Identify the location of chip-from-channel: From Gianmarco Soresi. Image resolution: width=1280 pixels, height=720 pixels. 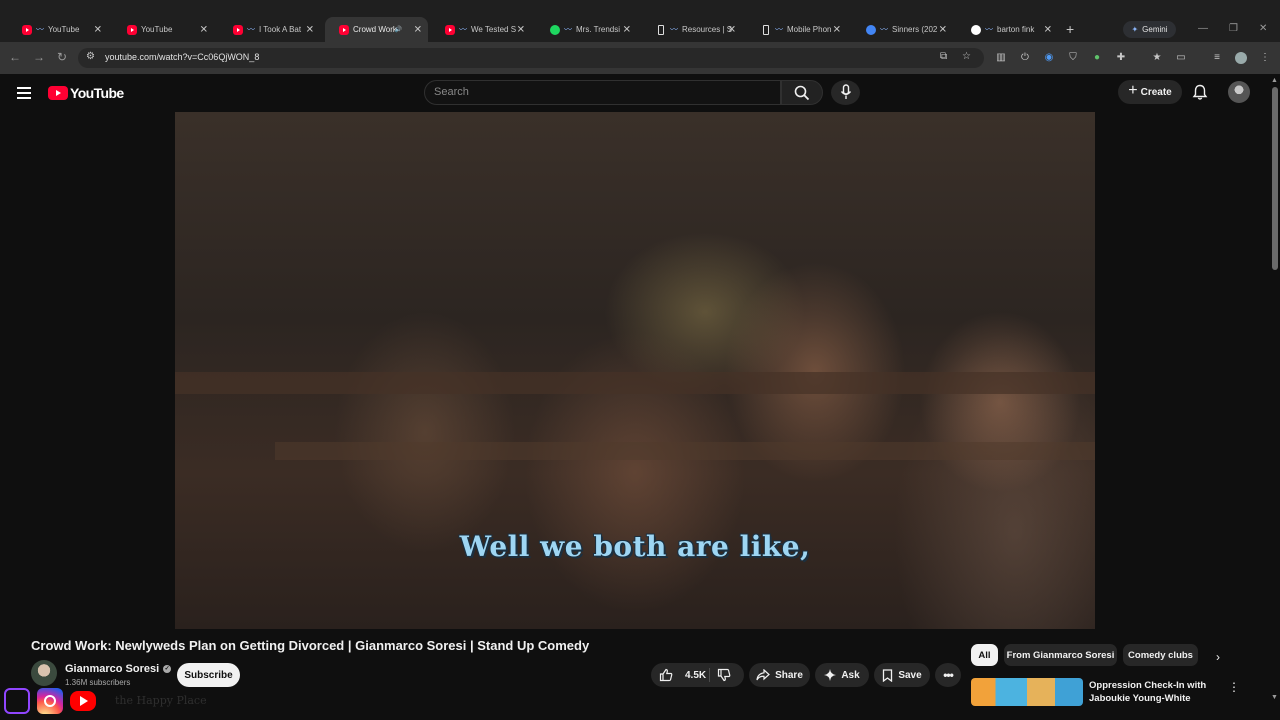
(1060, 655).